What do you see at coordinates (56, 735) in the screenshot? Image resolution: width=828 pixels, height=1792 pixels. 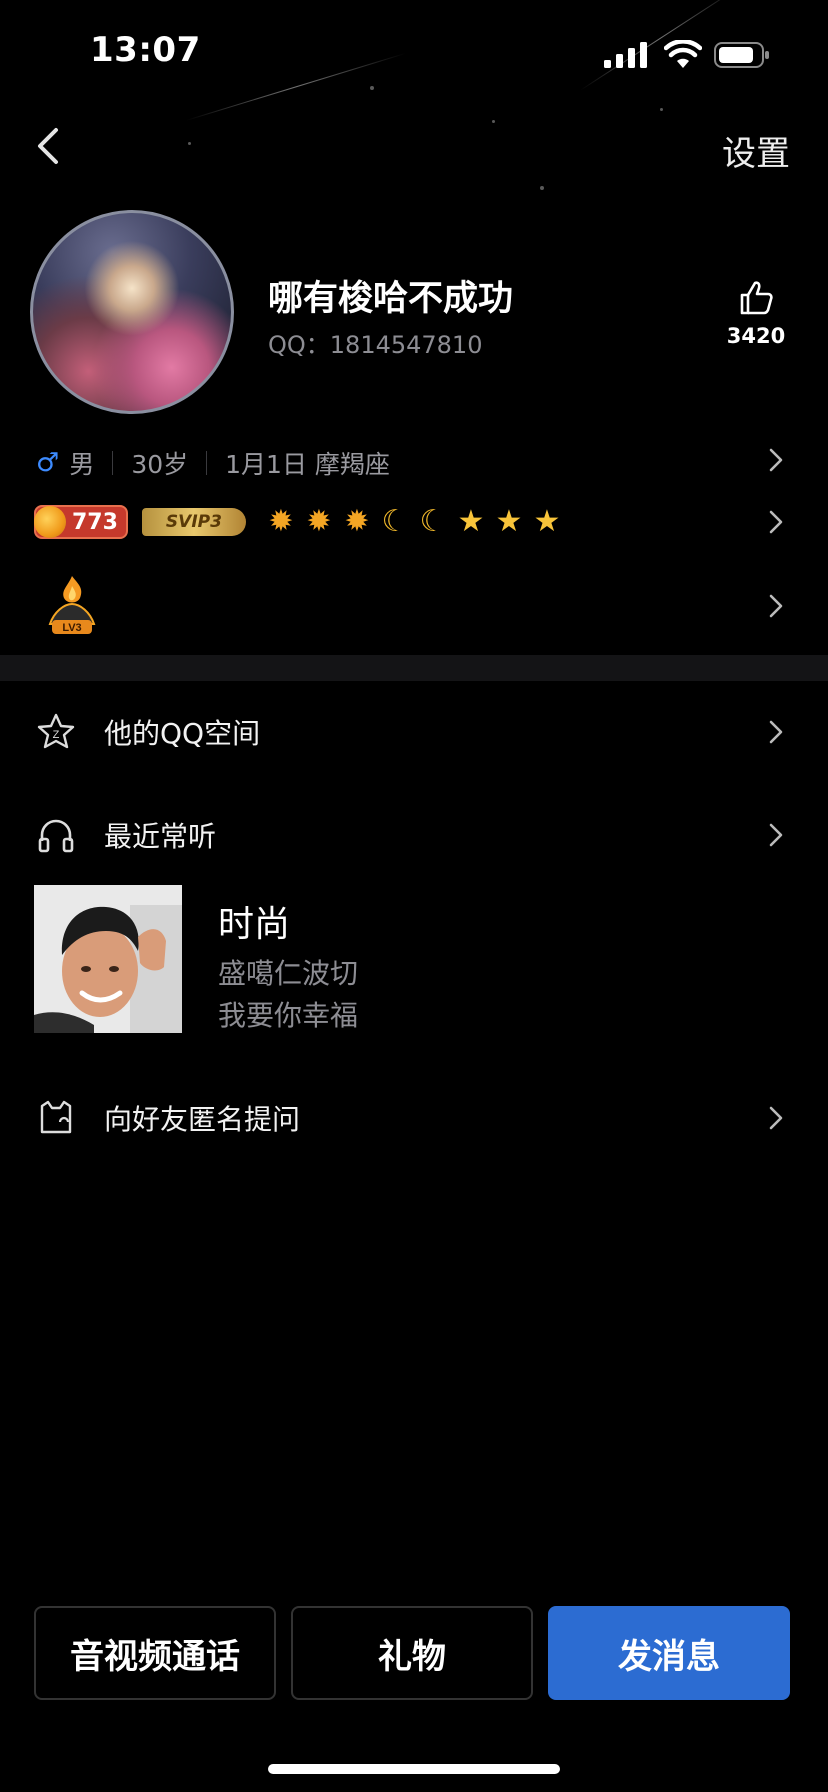 I see `svg-text: Z` at bounding box center [56, 735].